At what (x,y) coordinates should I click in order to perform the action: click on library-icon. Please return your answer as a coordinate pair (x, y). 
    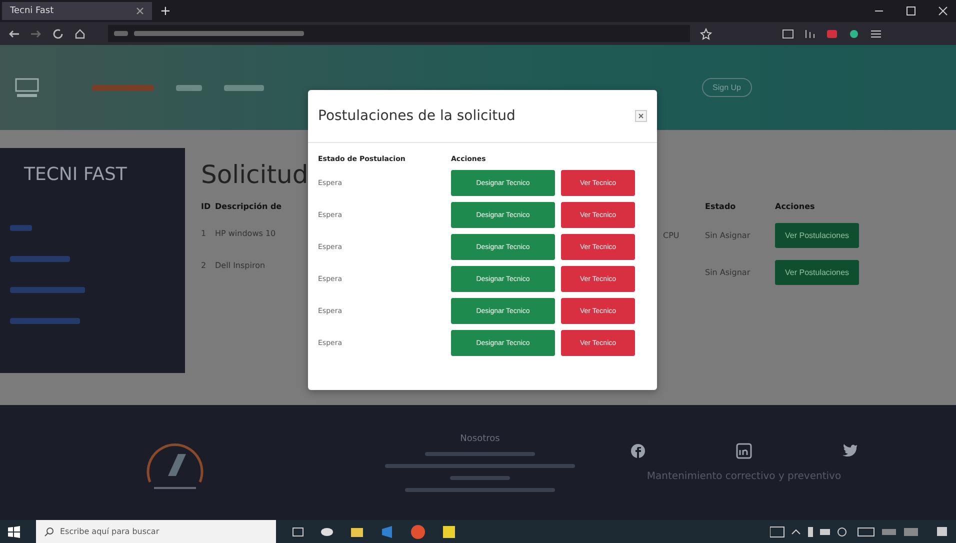
    Looking at the image, I should click on (788, 34).